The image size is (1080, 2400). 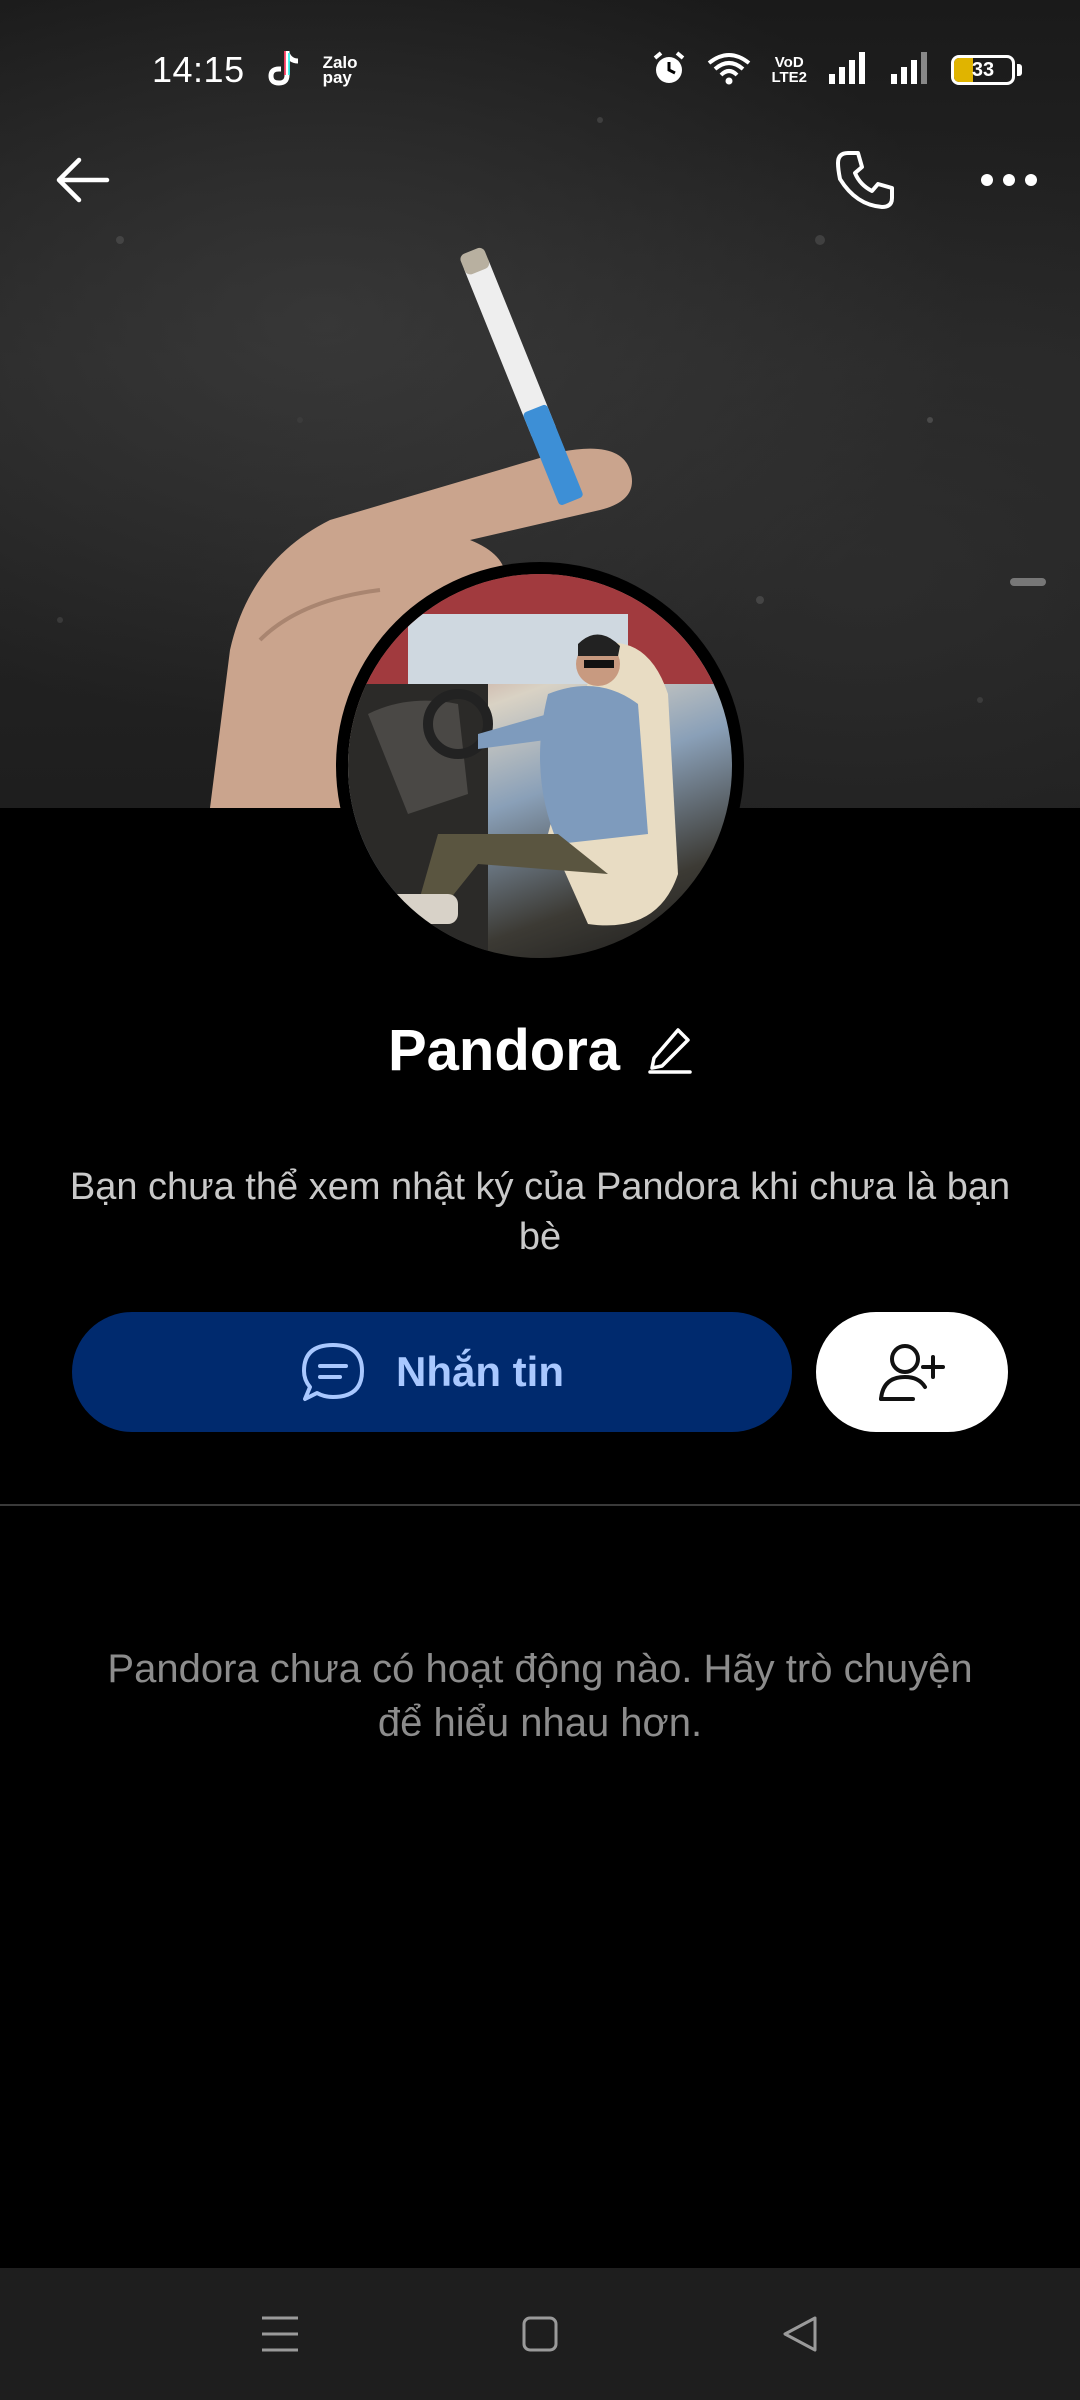 What do you see at coordinates (333, 1372) in the screenshot?
I see `chat-bubble-icon` at bounding box center [333, 1372].